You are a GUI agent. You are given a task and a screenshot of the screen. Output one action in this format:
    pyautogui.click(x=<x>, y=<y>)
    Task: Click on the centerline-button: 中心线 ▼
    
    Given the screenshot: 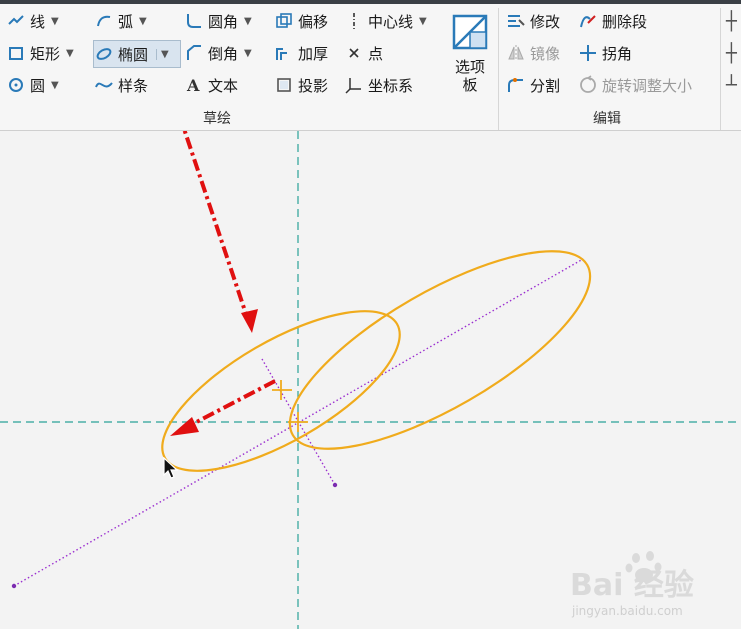 What is the action you would take?
    pyautogui.click(x=385, y=21)
    